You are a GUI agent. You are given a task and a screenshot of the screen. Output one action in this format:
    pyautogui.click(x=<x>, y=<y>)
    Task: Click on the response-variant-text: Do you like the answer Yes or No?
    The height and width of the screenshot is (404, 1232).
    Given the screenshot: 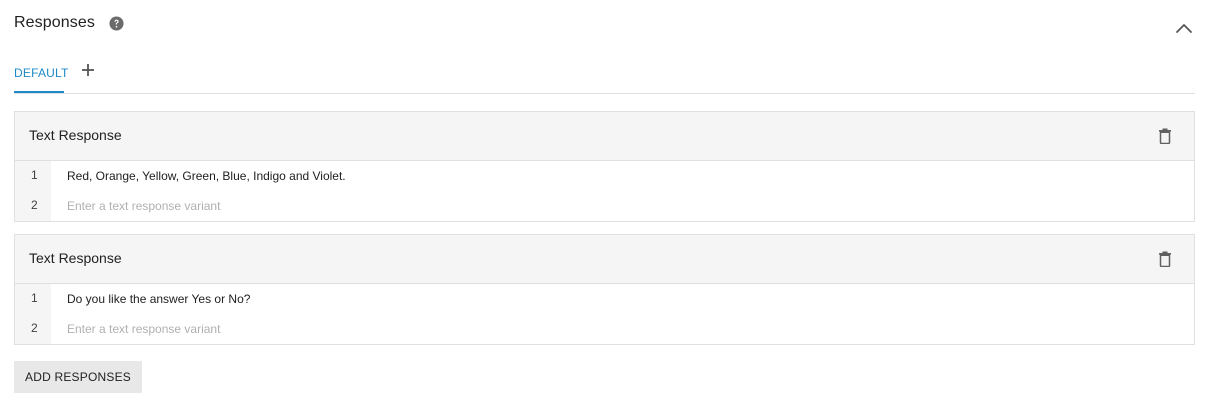 What is the action you would take?
    pyautogui.click(x=622, y=299)
    